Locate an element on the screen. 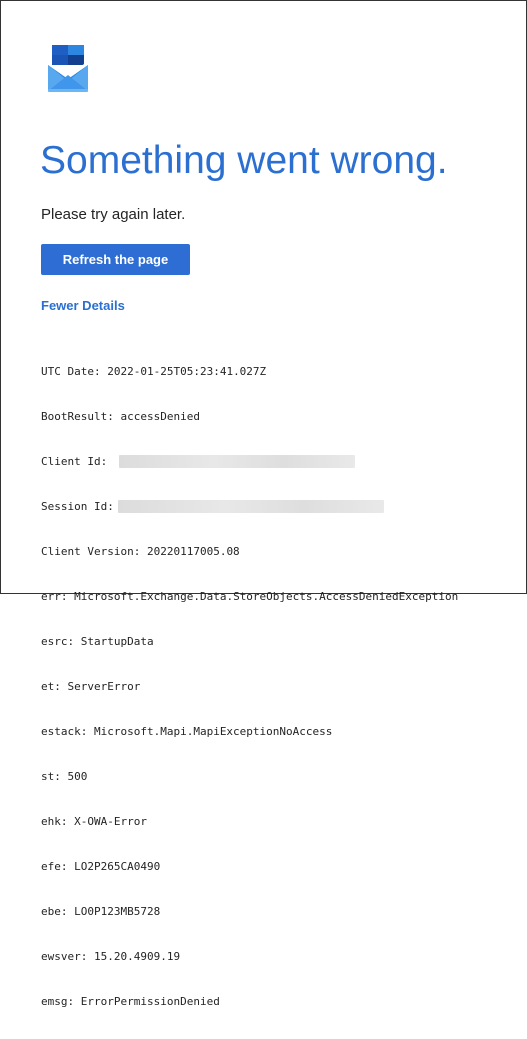 The image size is (527, 1039). redacted-session-id is located at coordinates (250, 506).